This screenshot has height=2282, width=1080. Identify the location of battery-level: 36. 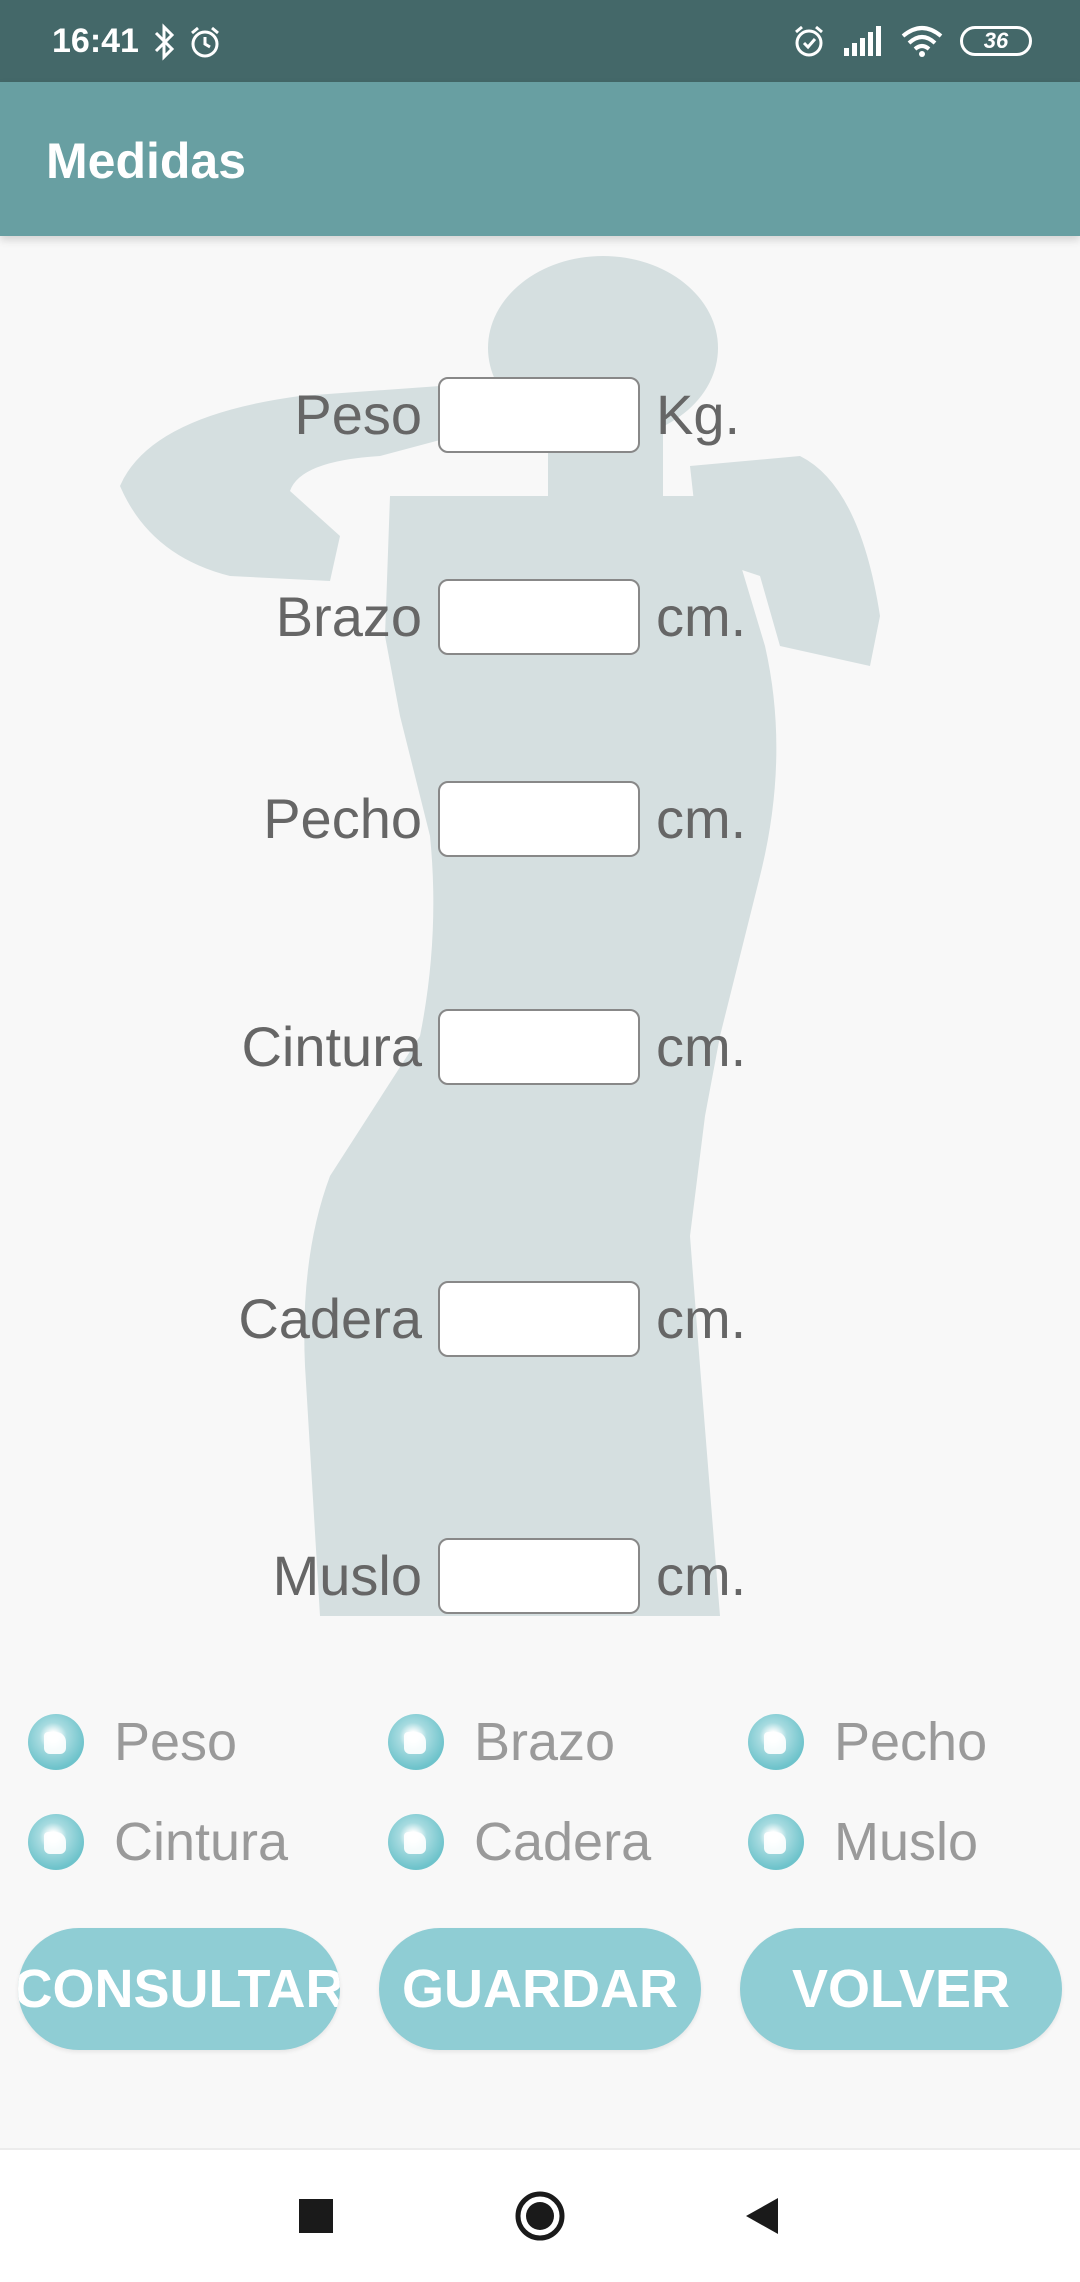
(996, 40).